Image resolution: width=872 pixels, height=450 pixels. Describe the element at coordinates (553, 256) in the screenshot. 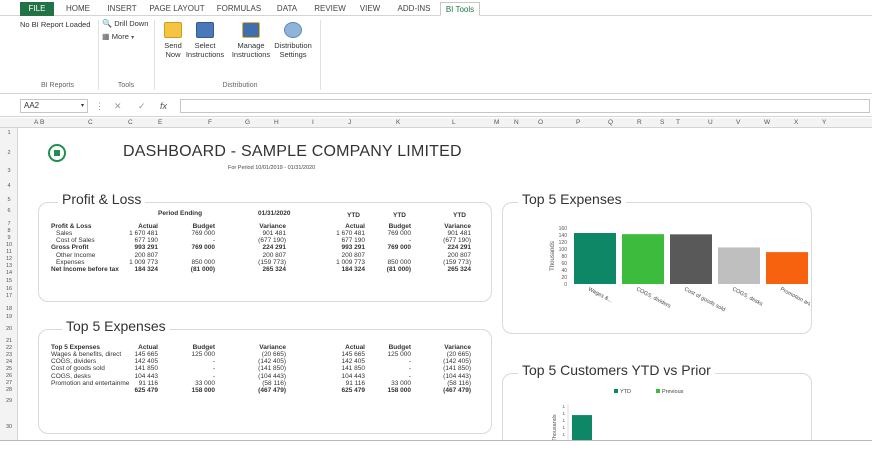

I see `y-axis-label: Thousands` at that location.